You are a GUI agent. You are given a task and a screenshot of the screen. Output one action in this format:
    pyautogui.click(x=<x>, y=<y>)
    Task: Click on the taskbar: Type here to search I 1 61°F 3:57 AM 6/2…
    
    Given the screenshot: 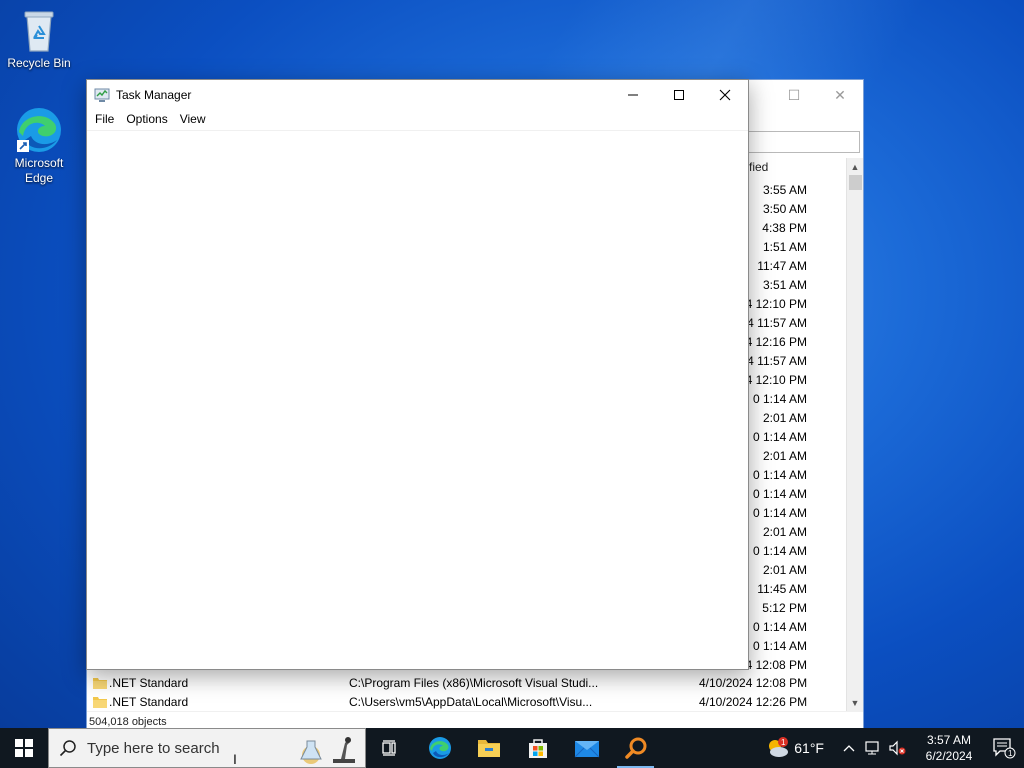 What is the action you would take?
    pyautogui.click(x=512, y=748)
    